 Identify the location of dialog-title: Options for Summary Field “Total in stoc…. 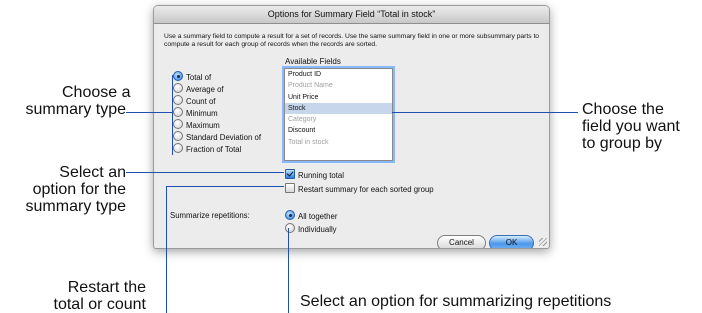
(351, 15).